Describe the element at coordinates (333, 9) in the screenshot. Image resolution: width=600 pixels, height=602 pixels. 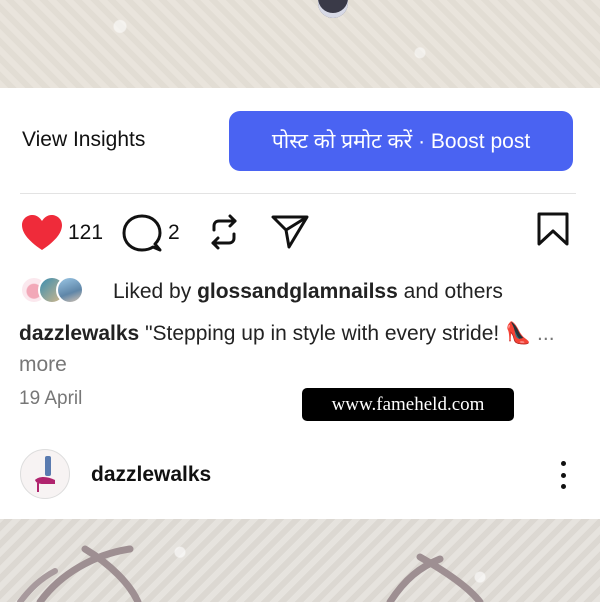
I see `shoe-image-part` at that location.